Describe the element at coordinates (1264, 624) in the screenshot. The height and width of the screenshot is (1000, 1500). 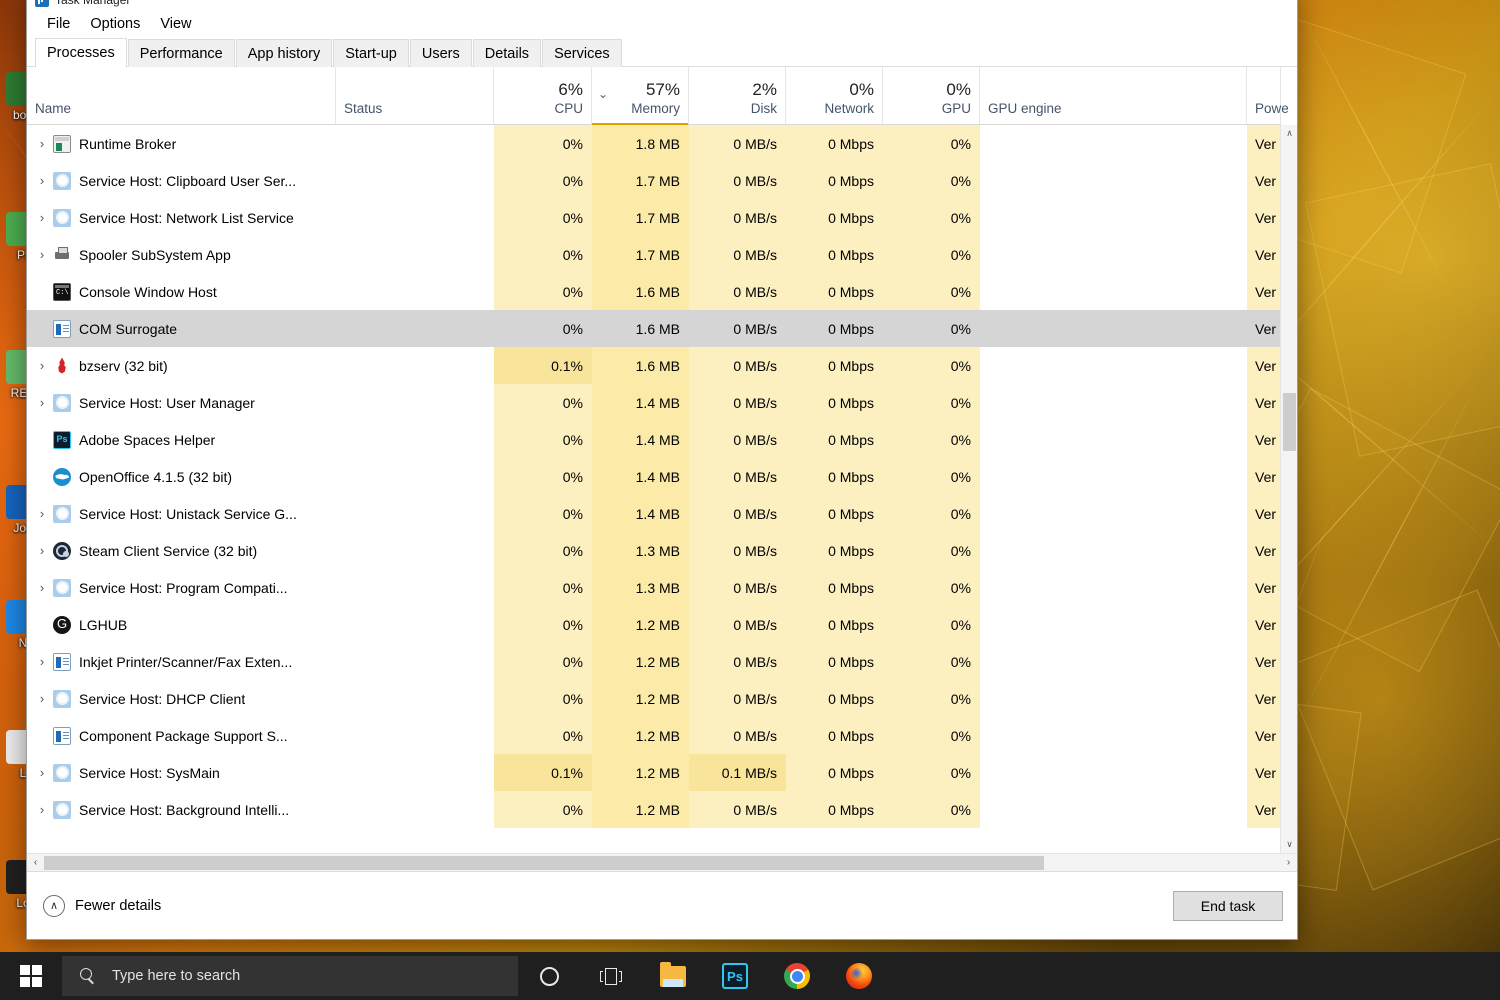
I see `cell-power: Ver` at that location.